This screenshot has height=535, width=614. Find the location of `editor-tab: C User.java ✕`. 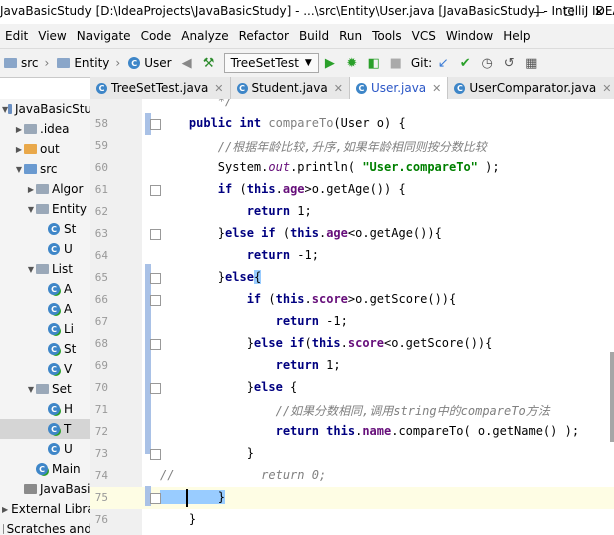

editor-tab: C User.java ✕ is located at coordinates (399, 88).